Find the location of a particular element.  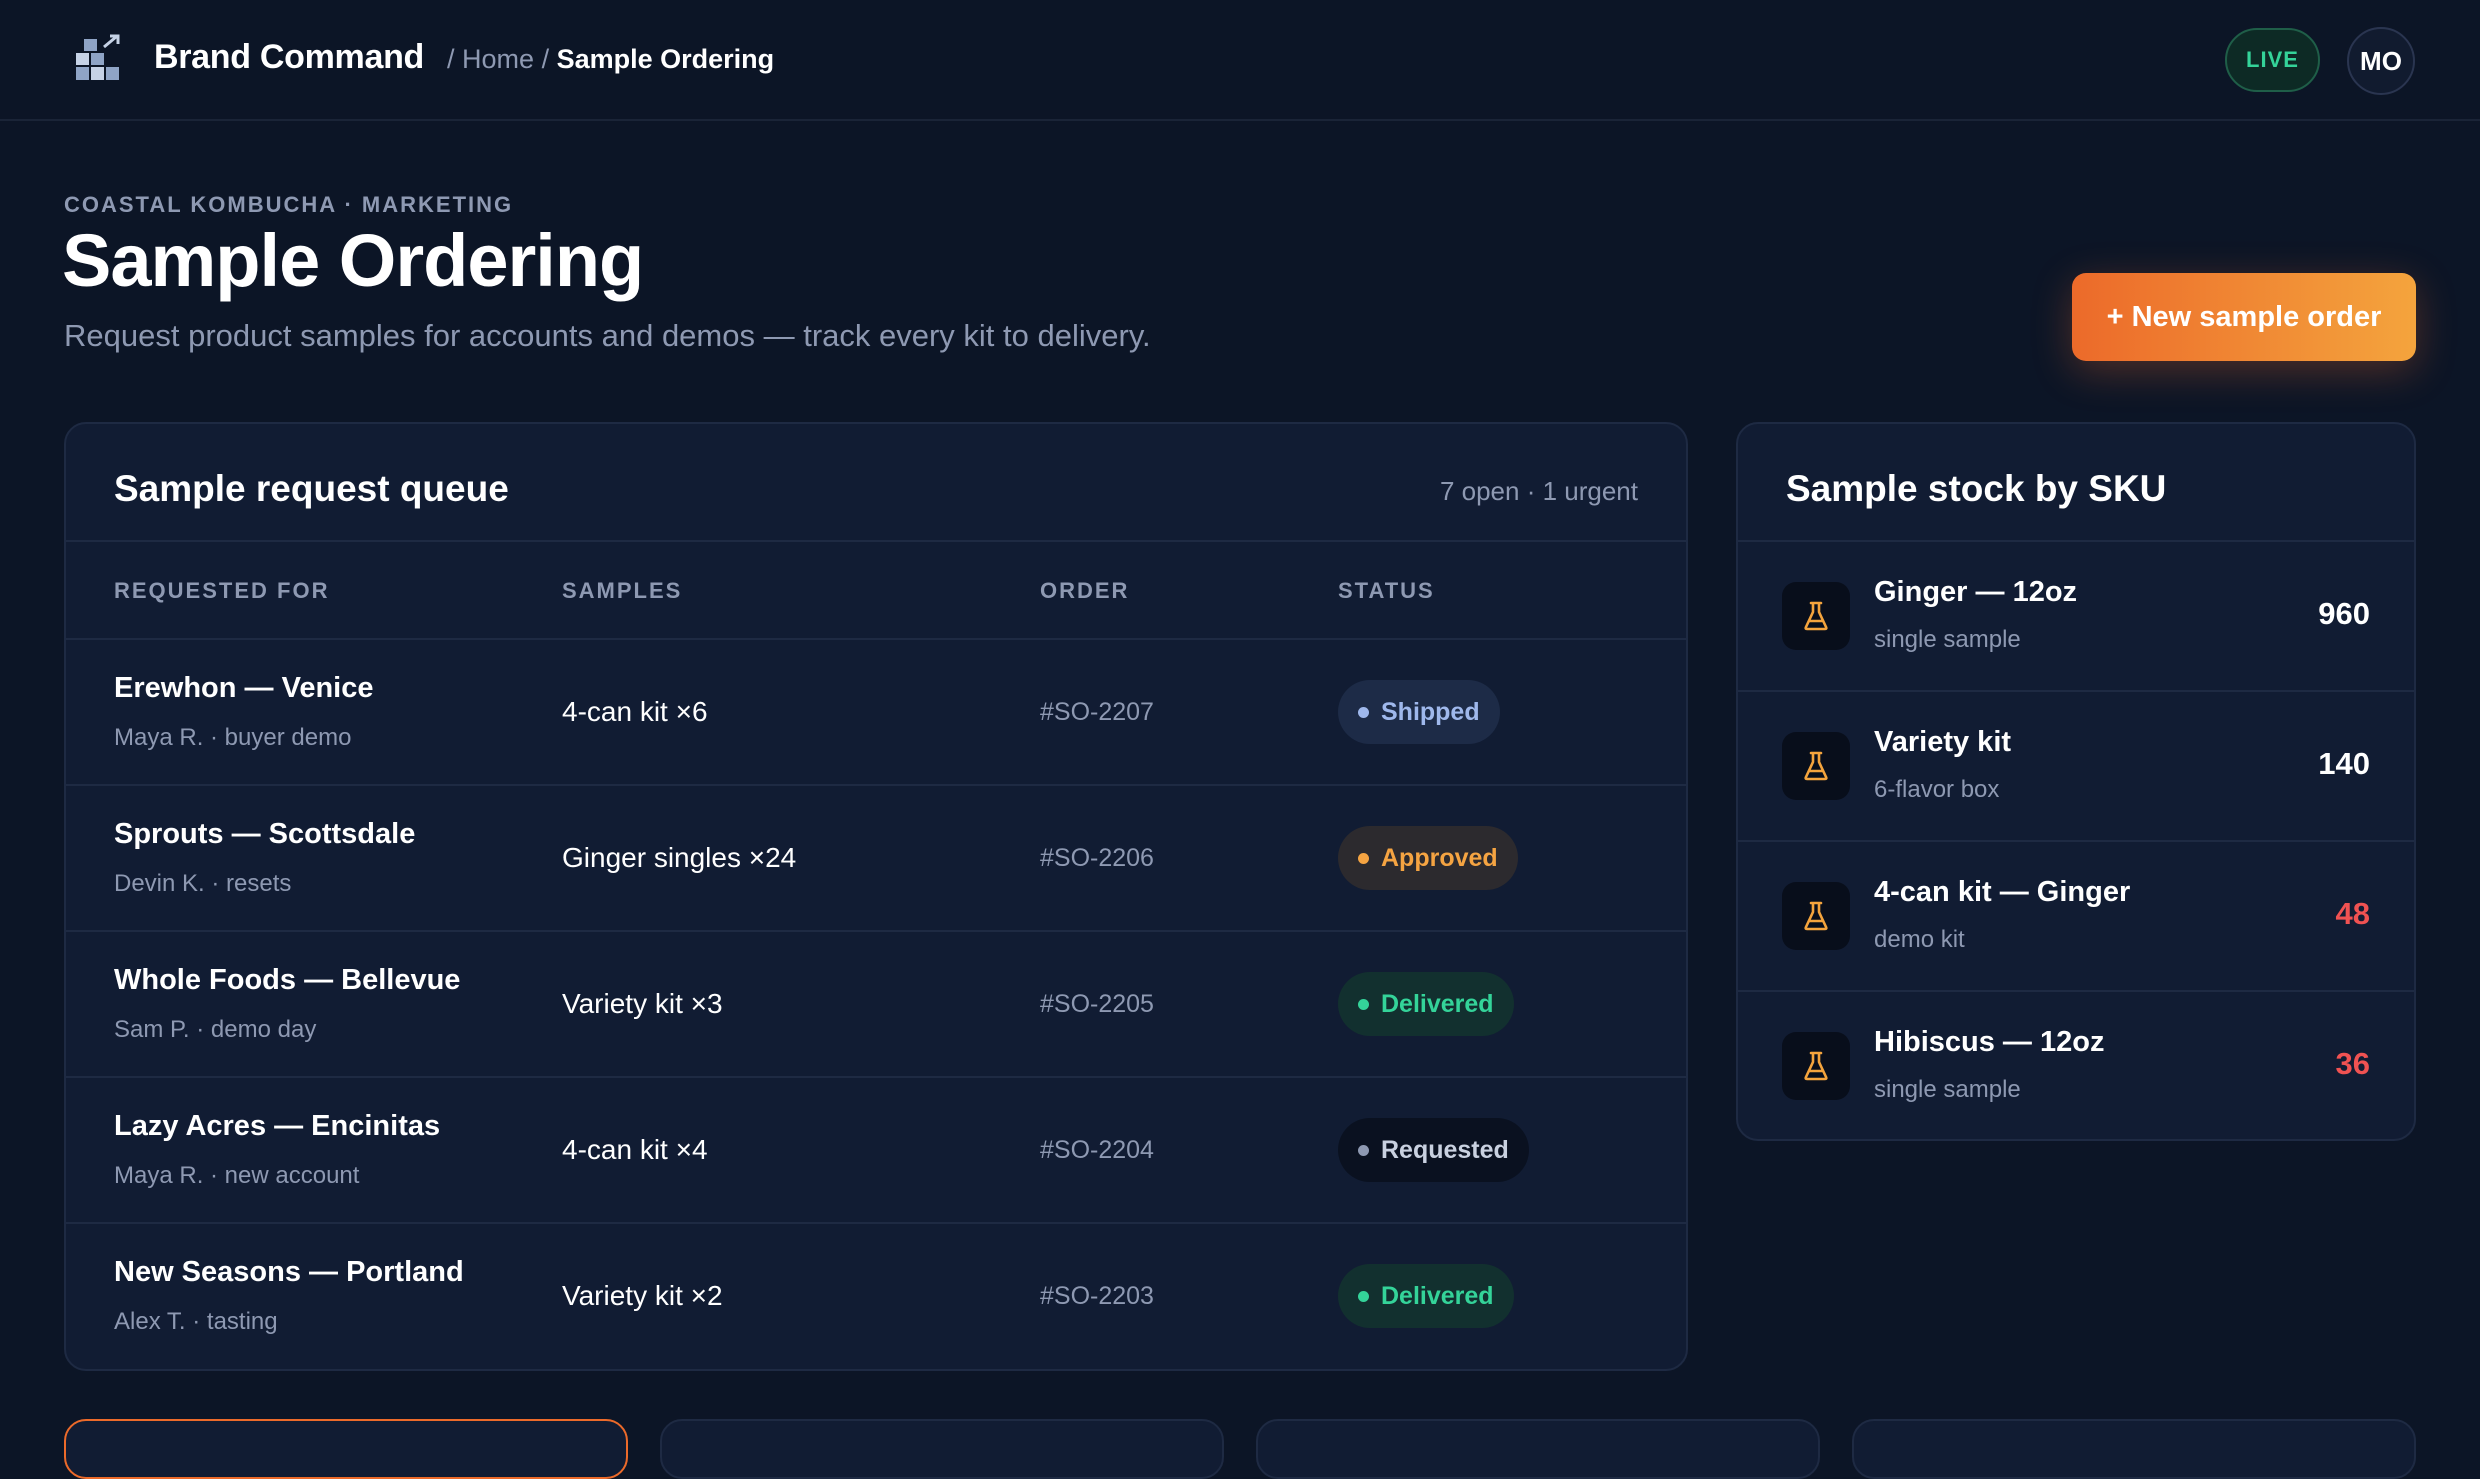

live-status-badge: LIVE is located at coordinates (2272, 60).